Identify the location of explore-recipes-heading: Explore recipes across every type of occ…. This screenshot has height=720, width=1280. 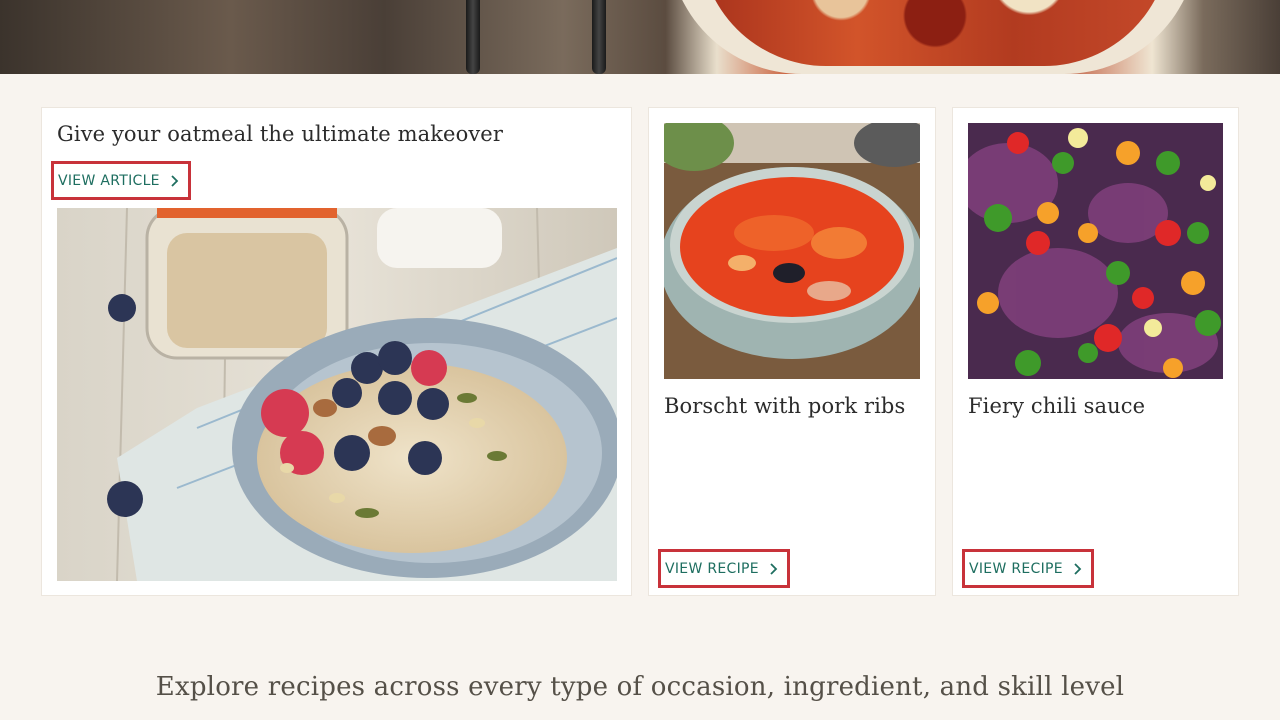
(640, 687).